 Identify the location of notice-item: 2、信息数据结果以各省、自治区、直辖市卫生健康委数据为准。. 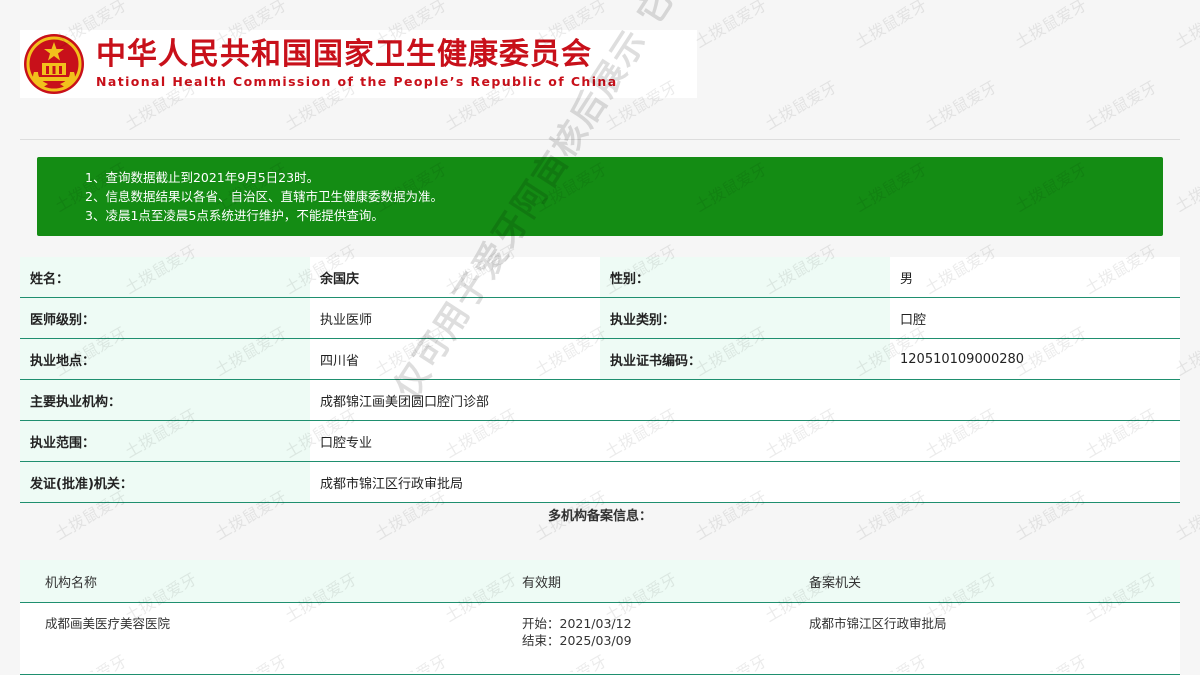
(264, 196).